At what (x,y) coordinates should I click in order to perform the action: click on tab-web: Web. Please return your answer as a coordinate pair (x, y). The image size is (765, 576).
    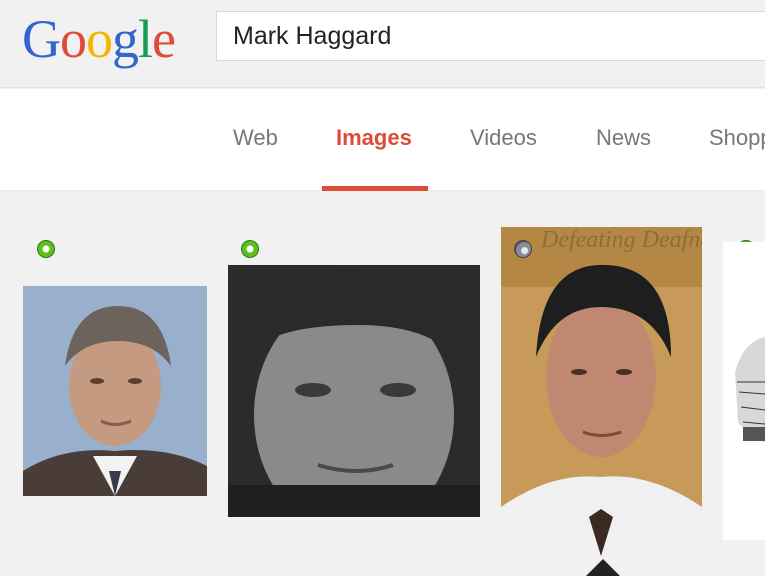
    Looking at the image, I should click on (255, 138).